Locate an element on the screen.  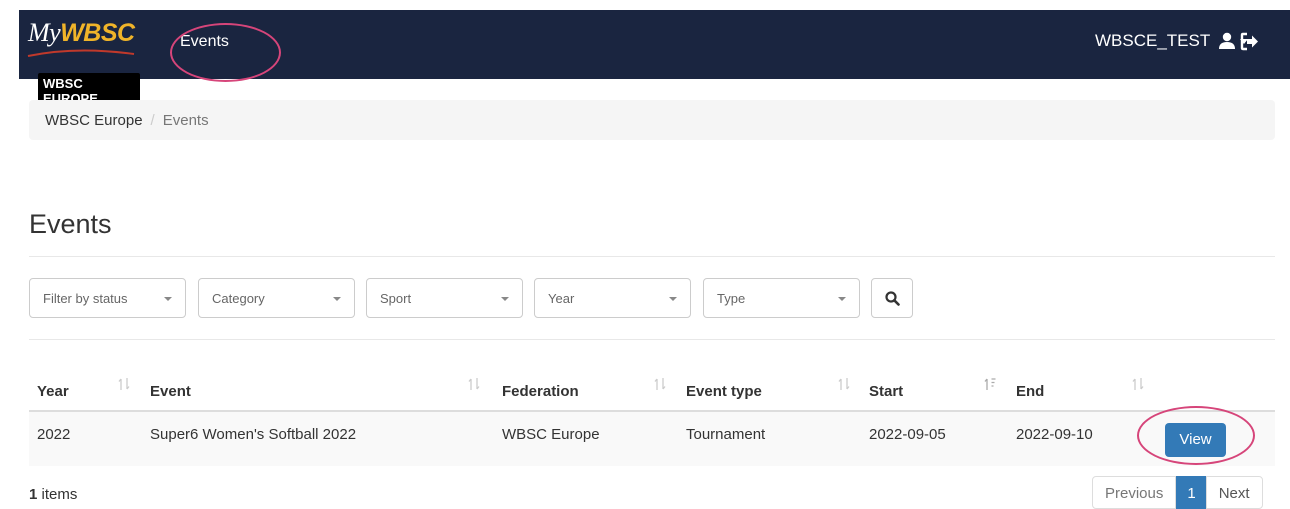
filter-status-select: Filter by status is located at coordinates (107, 298).